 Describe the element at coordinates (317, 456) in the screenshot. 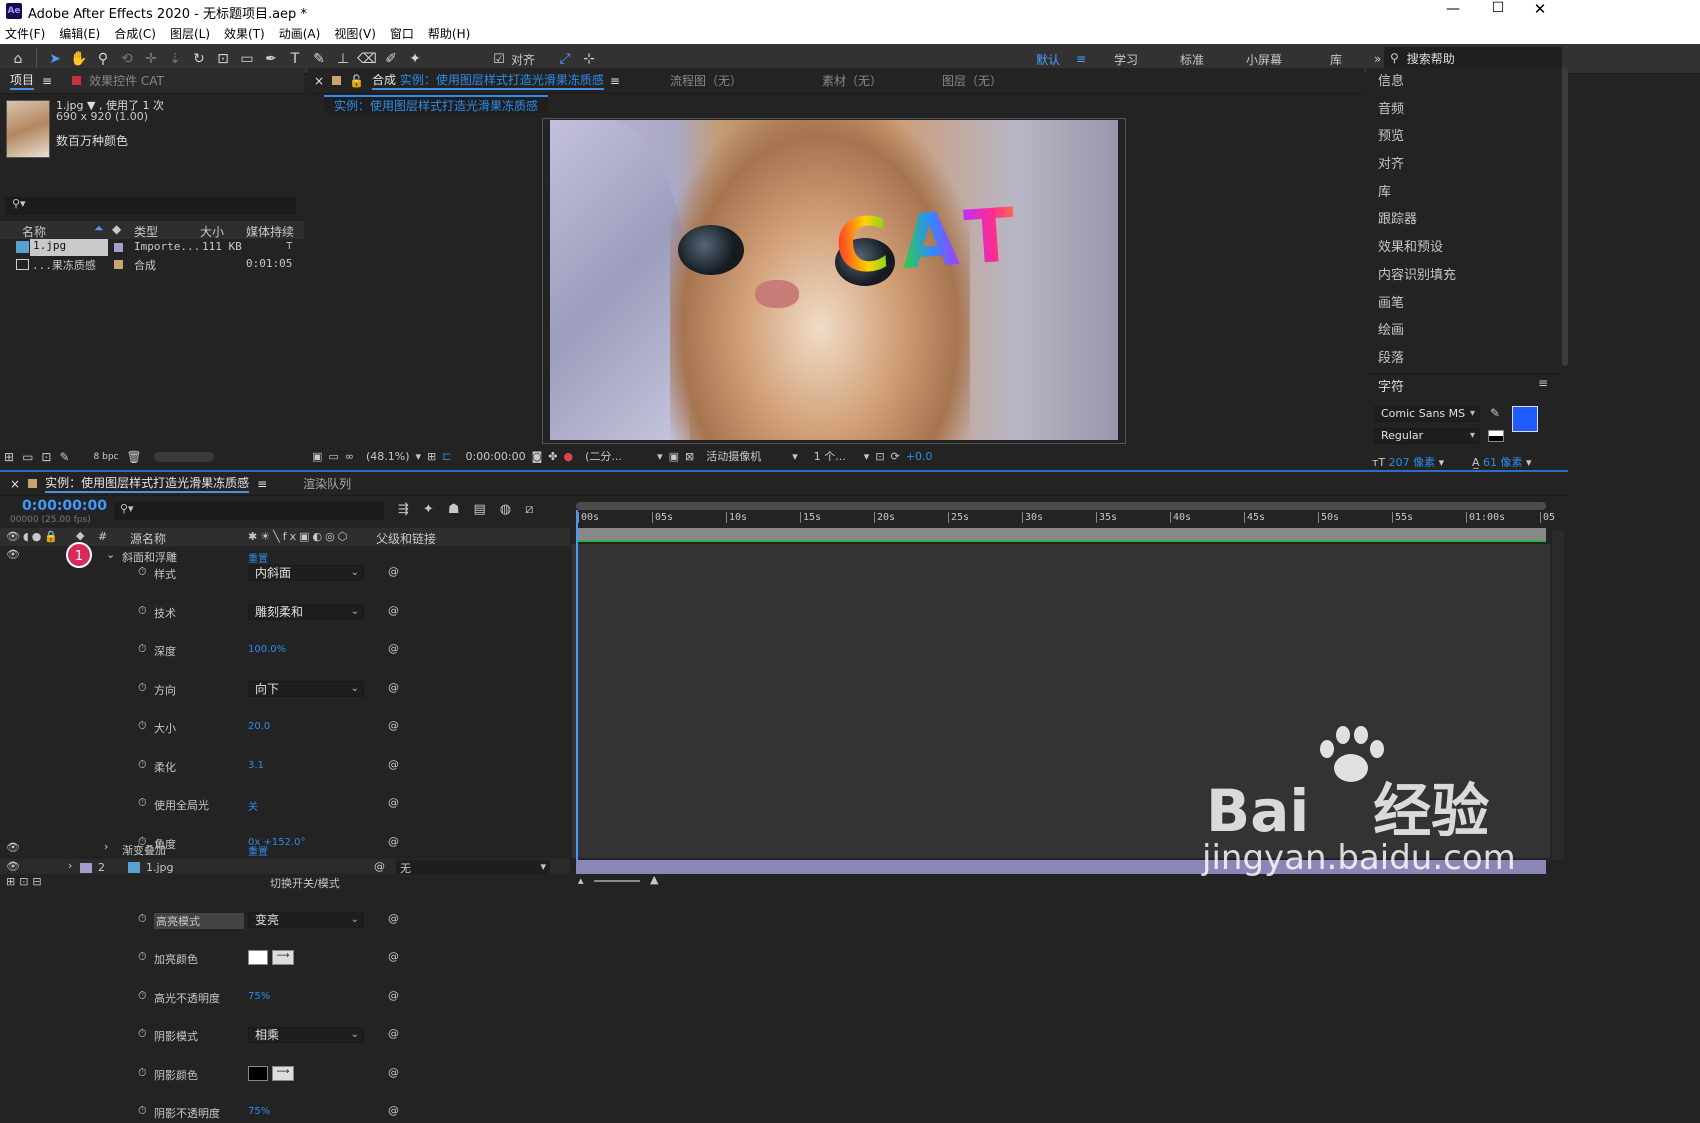

I see `snapshot-icon: ▣` at that location.